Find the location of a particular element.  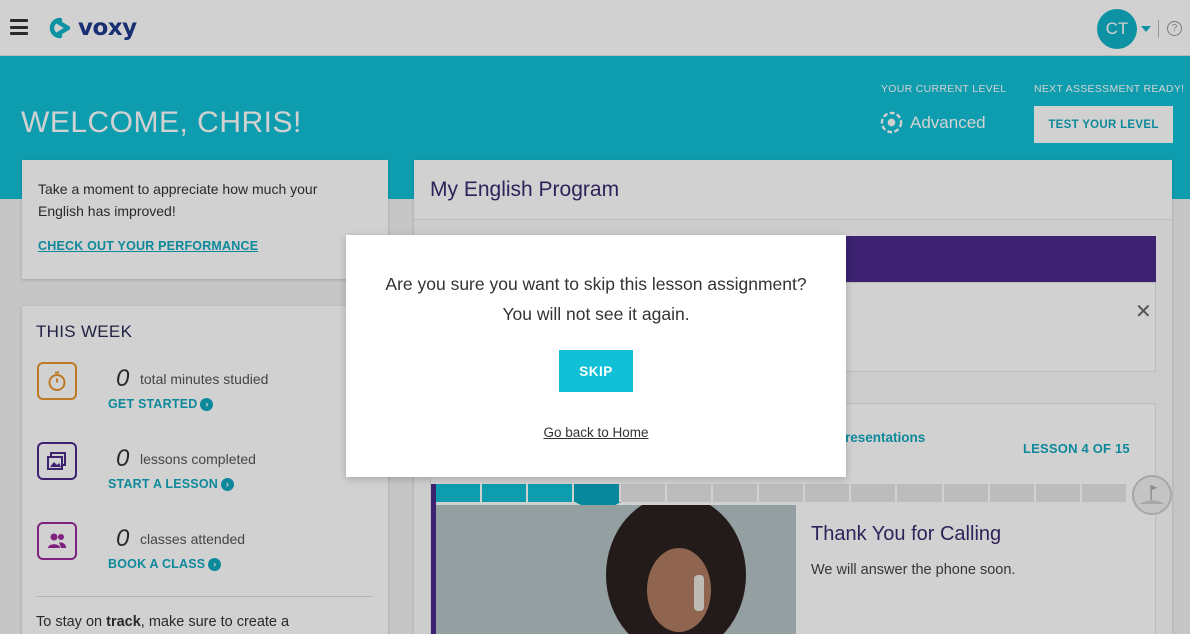

dialog-question-line-2: You will not see it again. is located at coordinates (596, 314).